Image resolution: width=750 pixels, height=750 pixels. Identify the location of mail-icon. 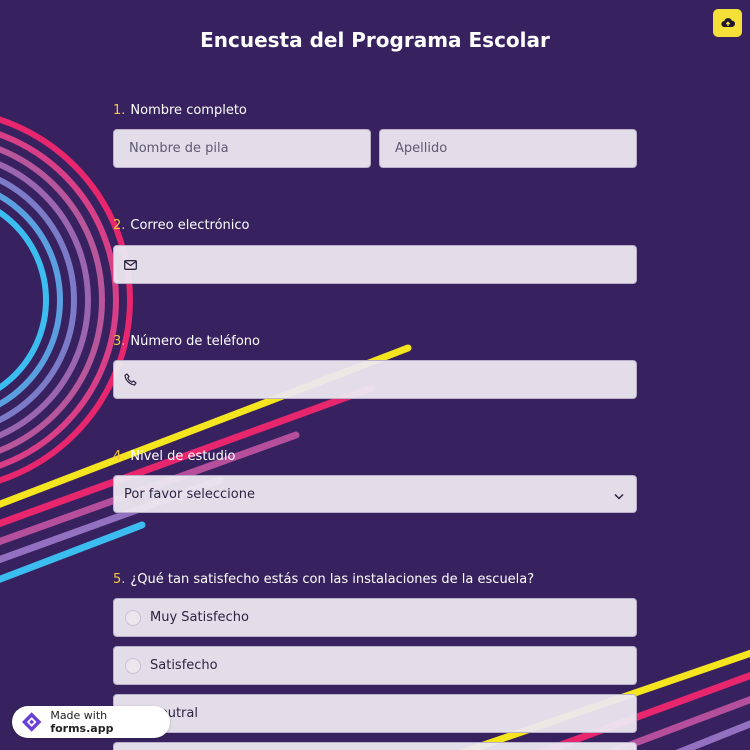
(131, 265).